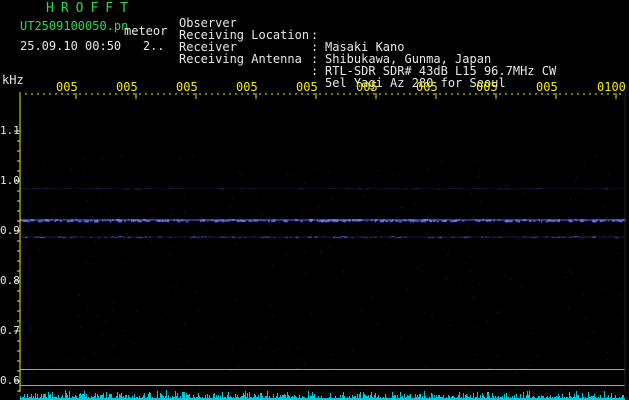 This screenshot has width=629, height=400. I want to click on reference-lines, so click(322, 377).